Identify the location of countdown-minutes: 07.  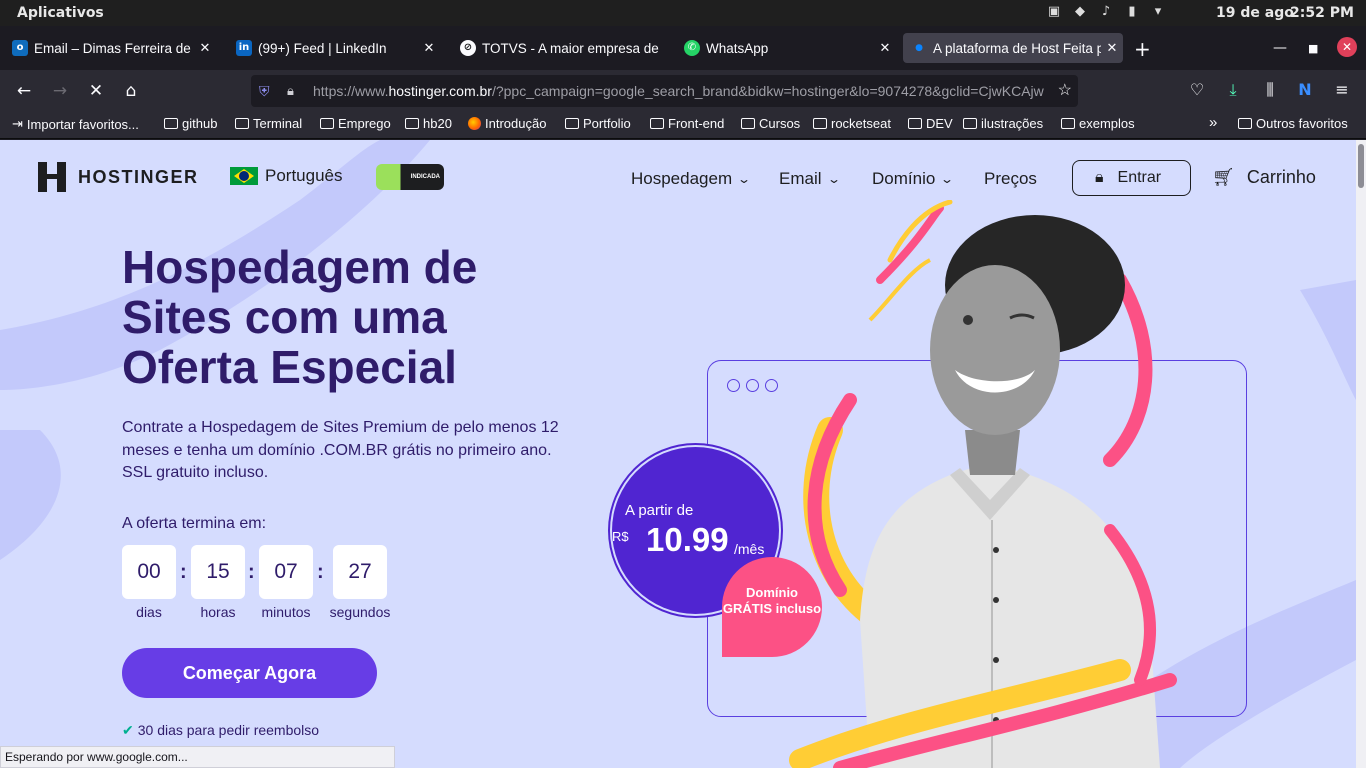
(286, 572).